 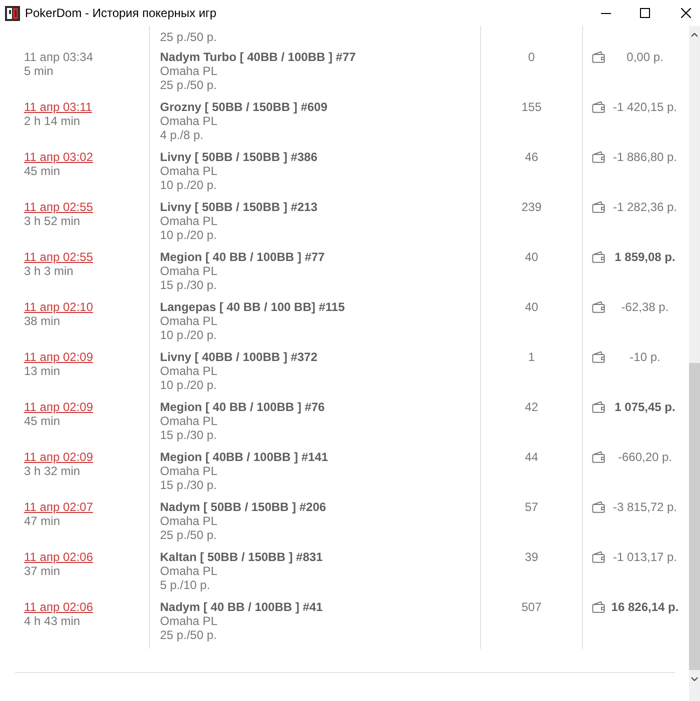 What do you see at coordinates (694, 34) in the screenshot?
I see `chevron-up-icon` at bounding box center [694, 34].